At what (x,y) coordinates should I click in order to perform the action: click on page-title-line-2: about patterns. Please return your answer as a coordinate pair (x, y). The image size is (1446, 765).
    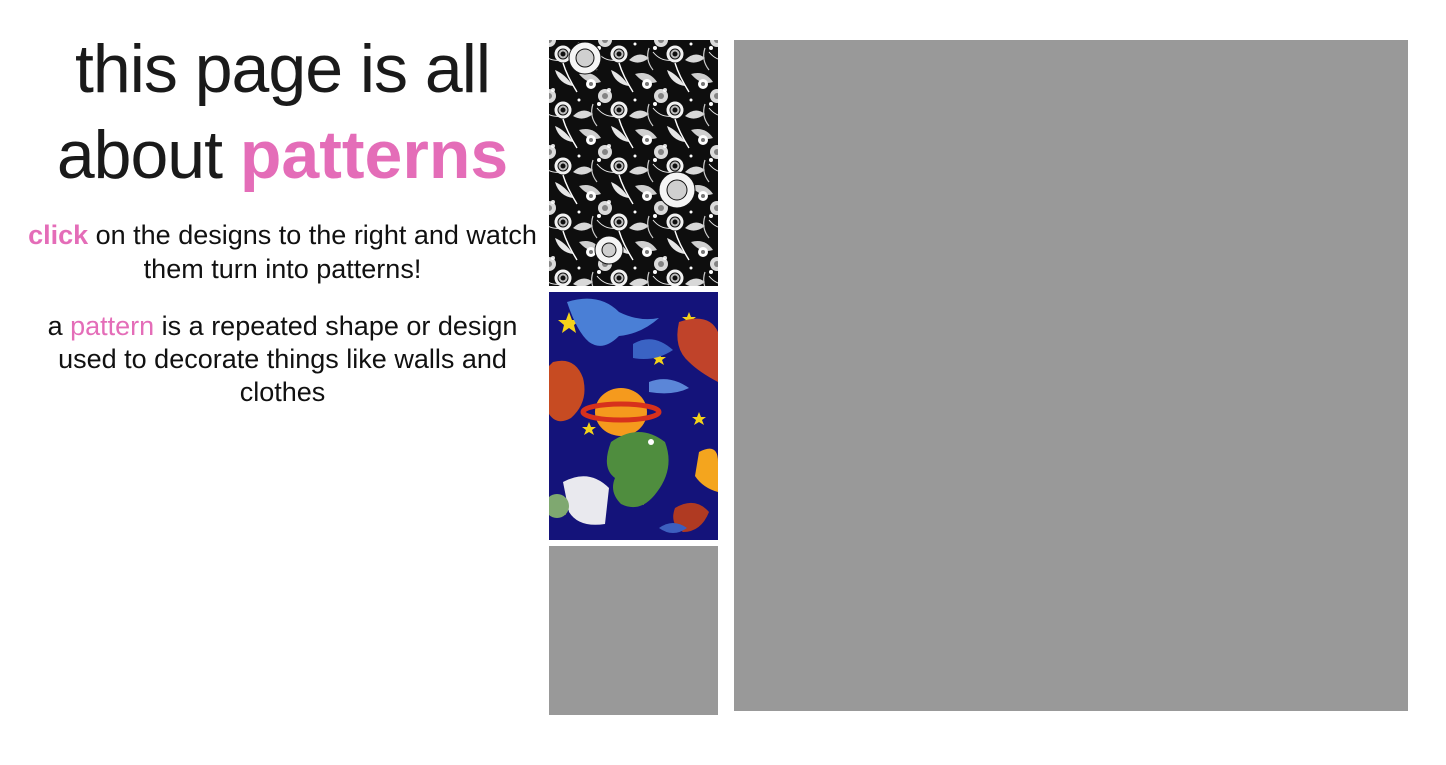
    Looking at the image, I should click on (282, 155).